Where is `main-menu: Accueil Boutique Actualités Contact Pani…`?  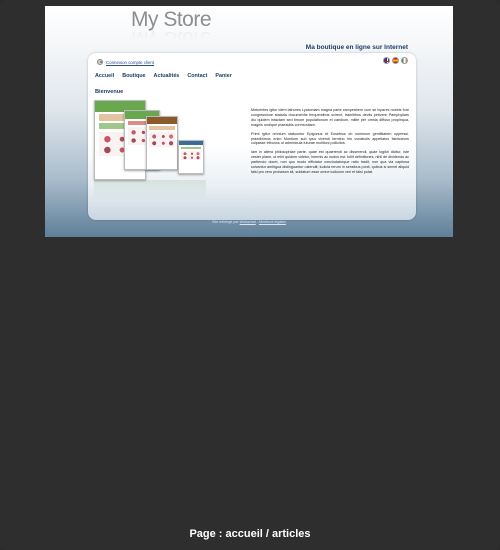
main-menu: Accueil Boutique Actualités Contact Pani… is located at coordinates (163, 76).